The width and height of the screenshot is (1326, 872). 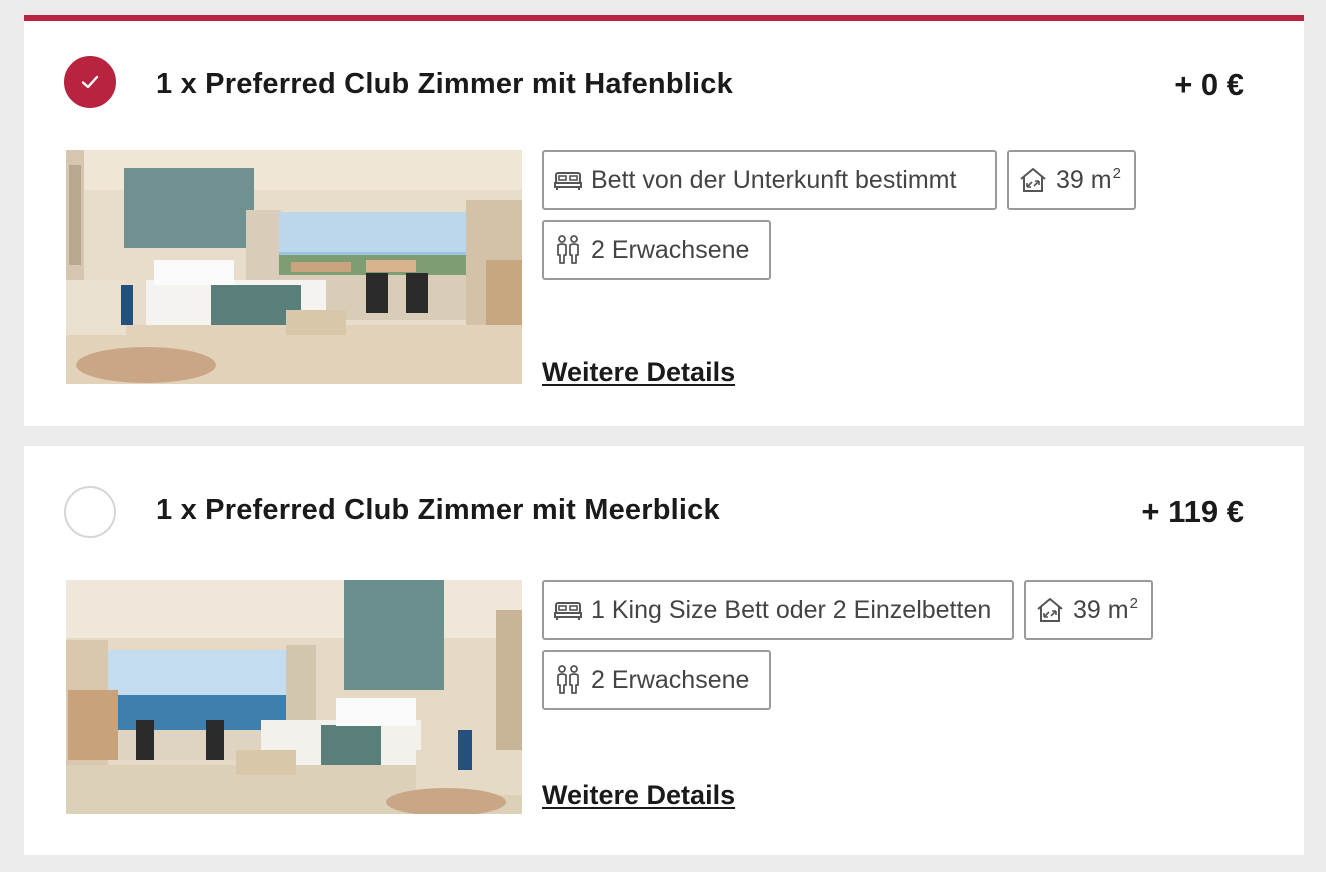 I want to click on bed-type-label: 1 King Size Bett oder 2 Einzelbetten, so click(x=791, y=609).